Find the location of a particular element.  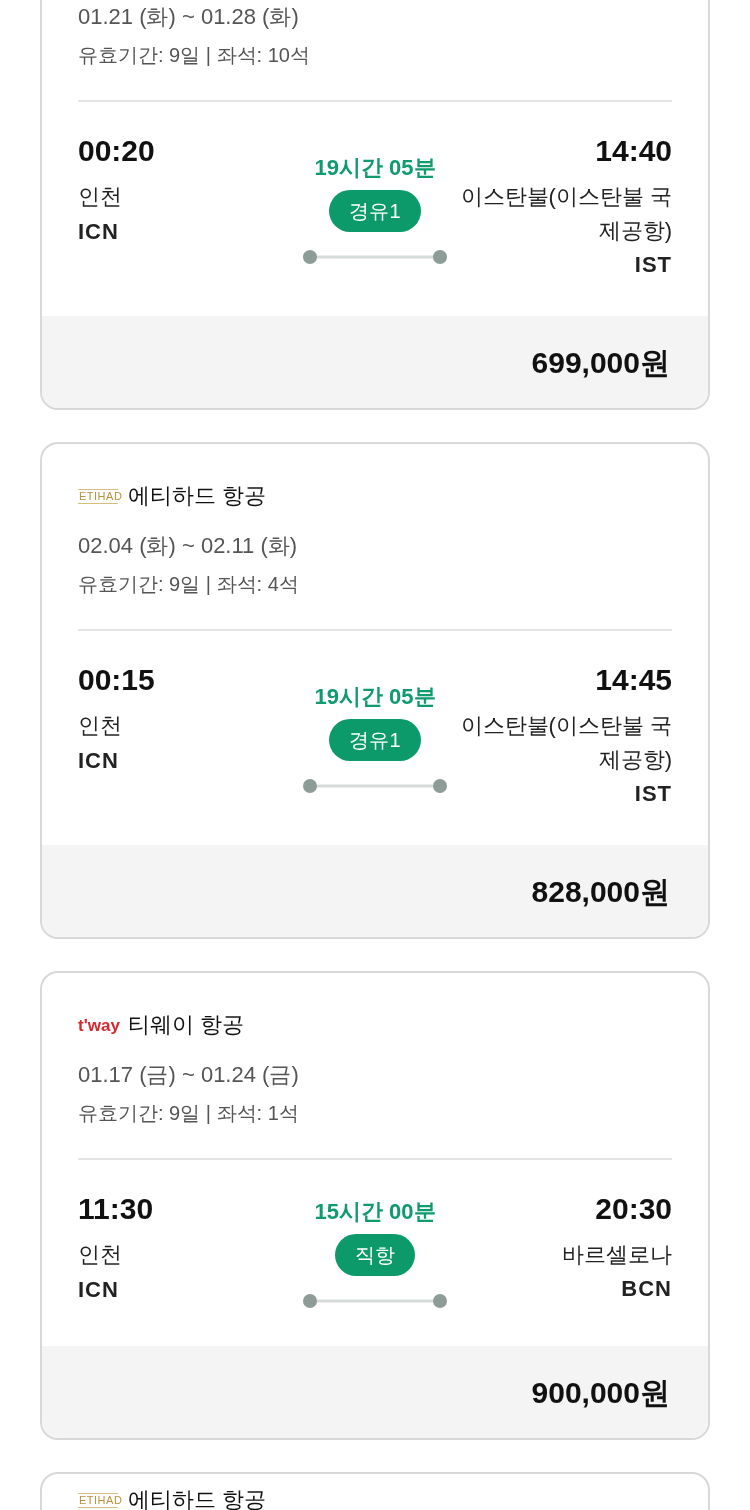

price-text: 900,000원 is located at coordinates (600, 1392).